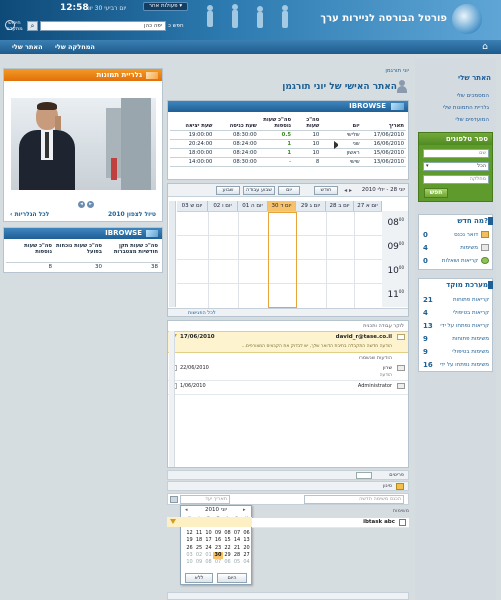  What do you see at coordinates (199, 548) in the screenshot?
I see `date-cell: 25` at bounding box center [199, 548].